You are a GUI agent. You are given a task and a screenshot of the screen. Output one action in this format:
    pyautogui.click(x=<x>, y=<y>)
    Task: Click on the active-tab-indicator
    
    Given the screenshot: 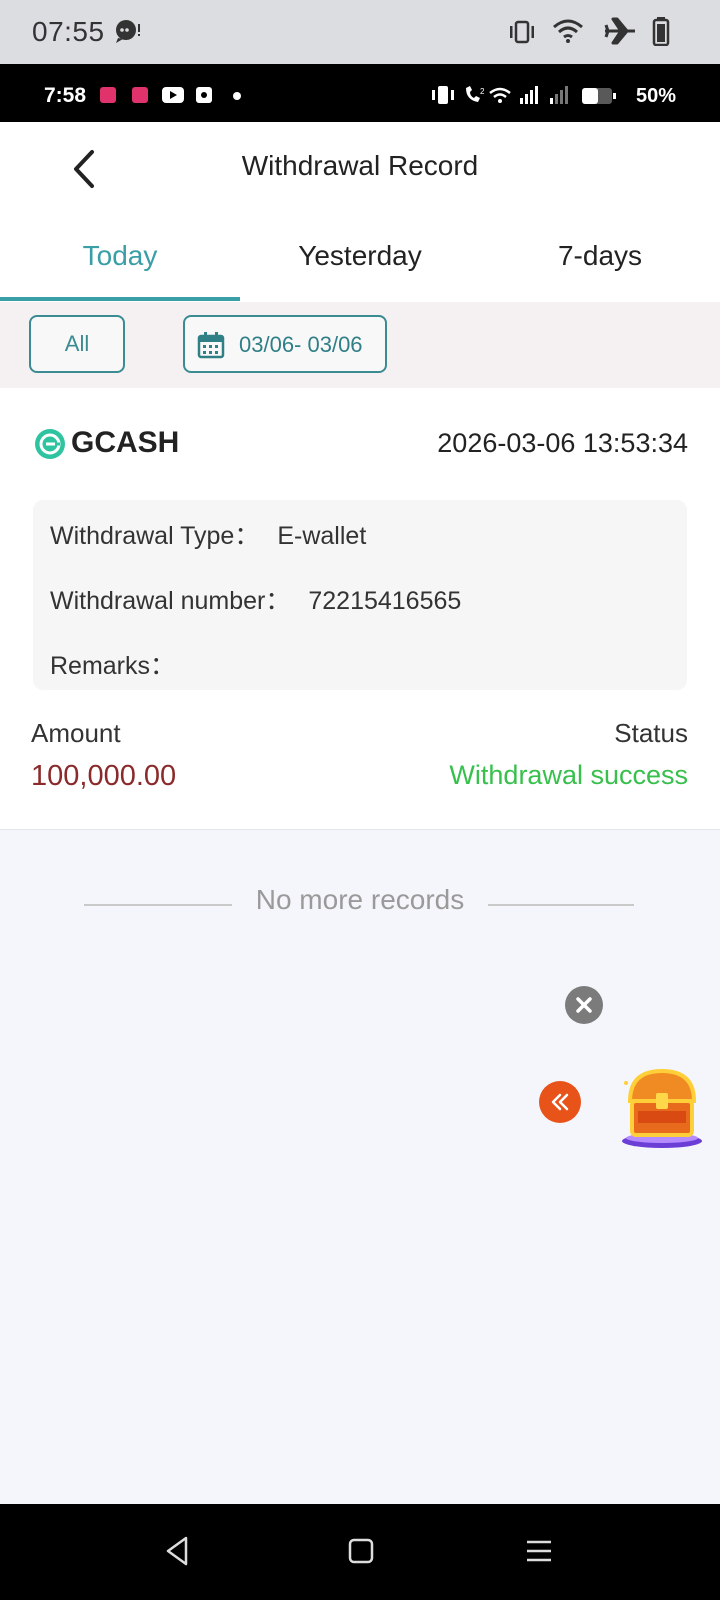 What is the action you would take?
    pyautogui.click(x=120, y=299)
    